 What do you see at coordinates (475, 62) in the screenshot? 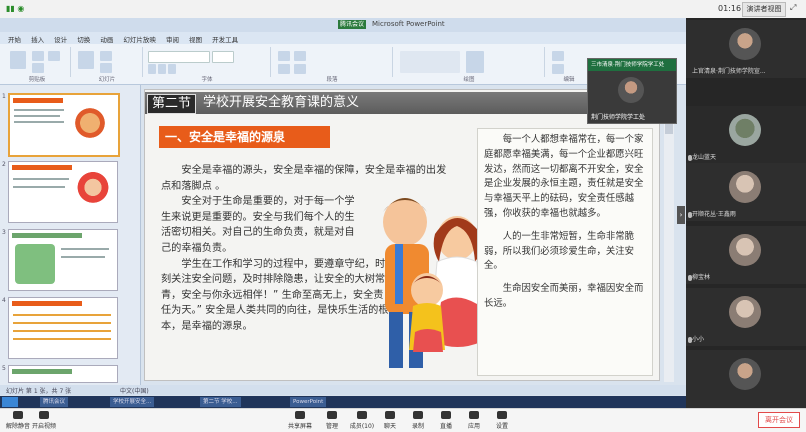
I see `arrange-icon` at bounding box center [475, 62].